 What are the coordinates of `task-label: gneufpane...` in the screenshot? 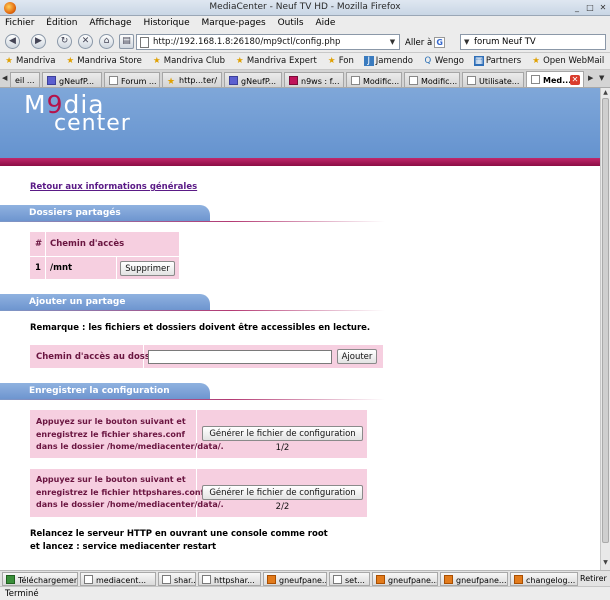 It's located at (413, 580).